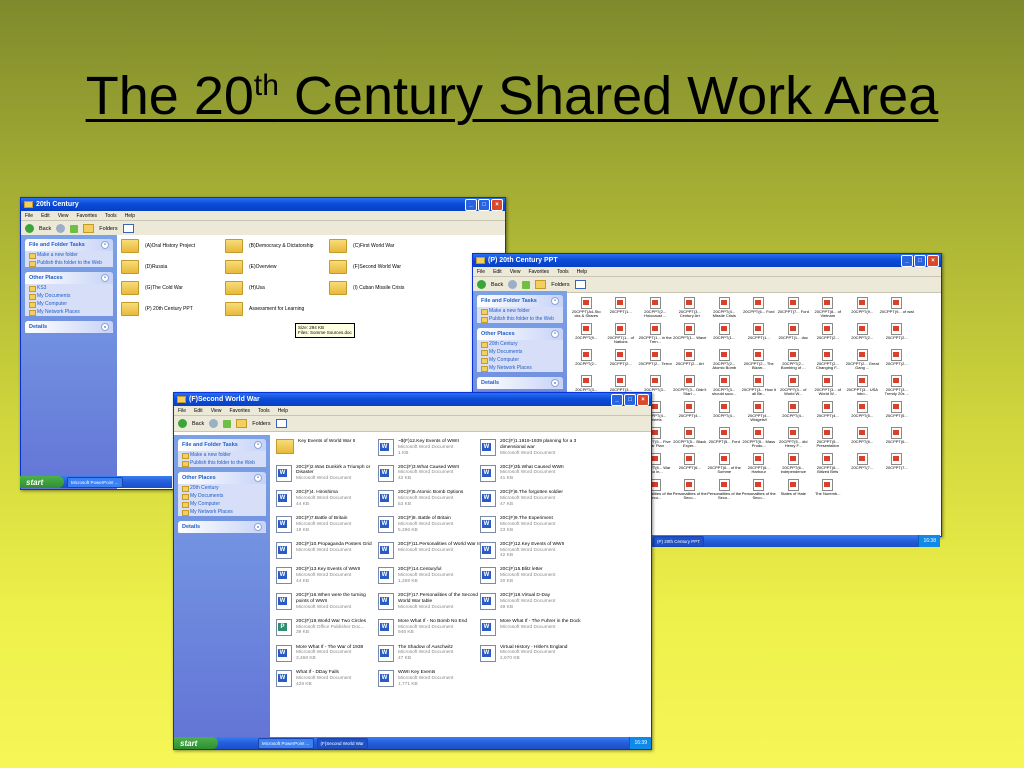 This screenshot has height=768, width=1024. Describe the element at coordinates (897, 310) in the screenshot. I see `ppt-file: 20CPPT(9... of wwi` at that location.